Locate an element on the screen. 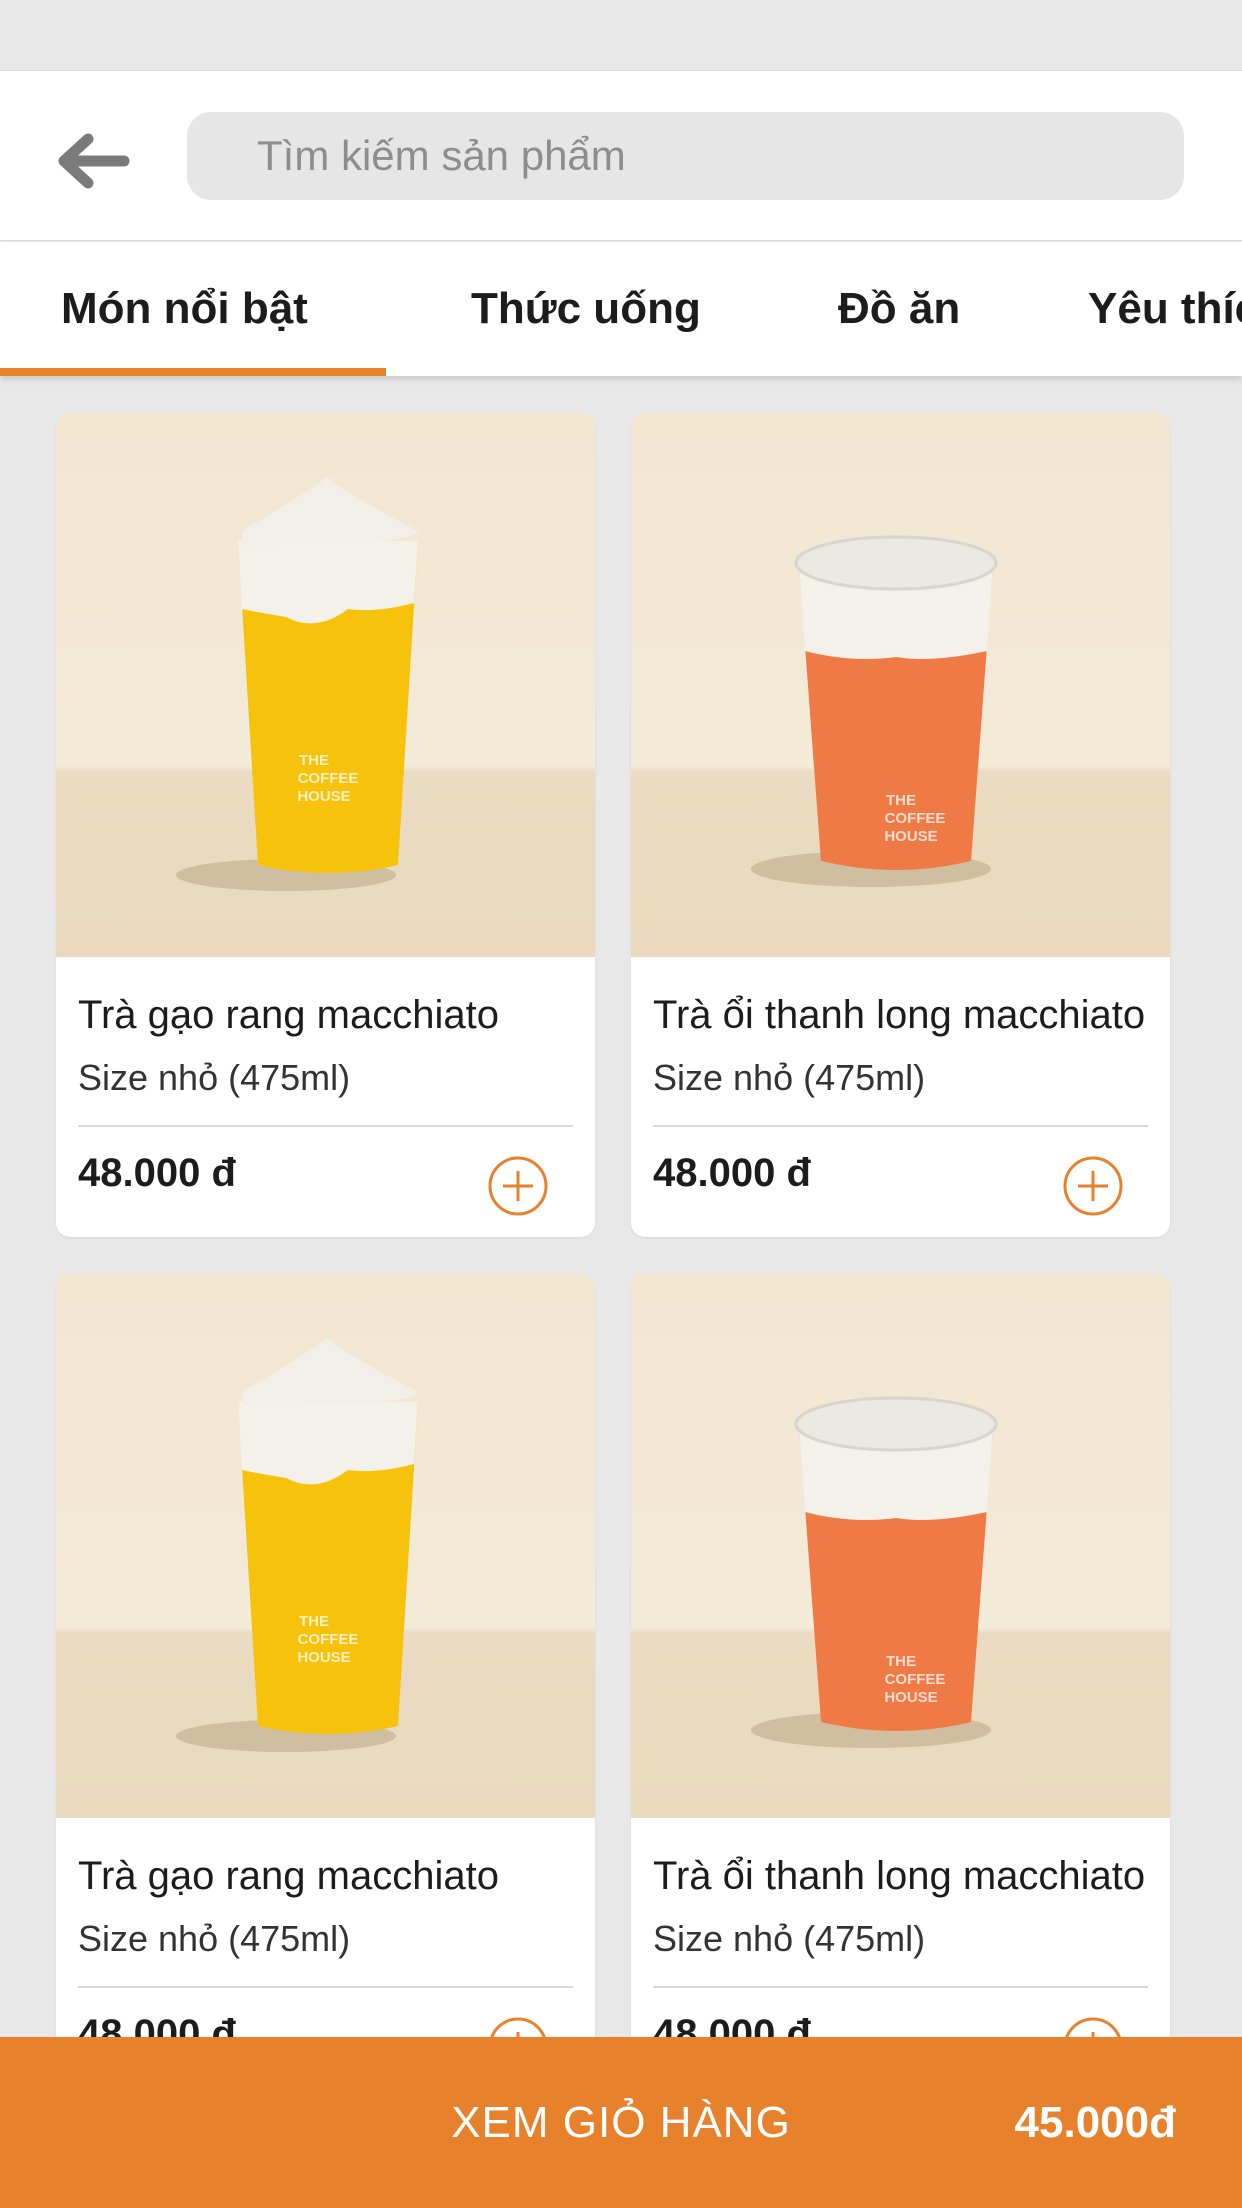 This screenshot has width=1242, height=2208. view-cart-button: XEM GIỎ HÀNG 45.000đ is located at coordinates (621, 2122).